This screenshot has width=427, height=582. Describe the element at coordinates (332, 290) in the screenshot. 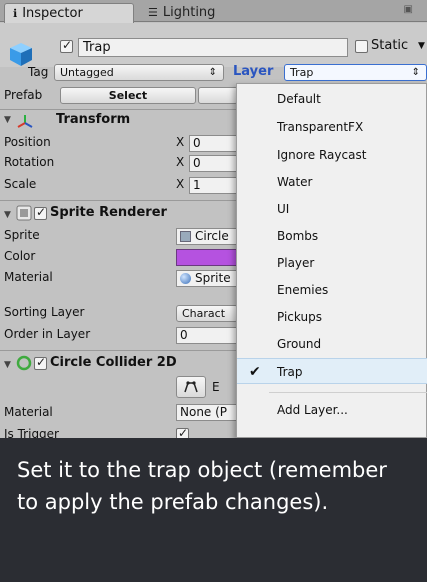

I see `layer-menu-item-enemies: Enemies` at that location.